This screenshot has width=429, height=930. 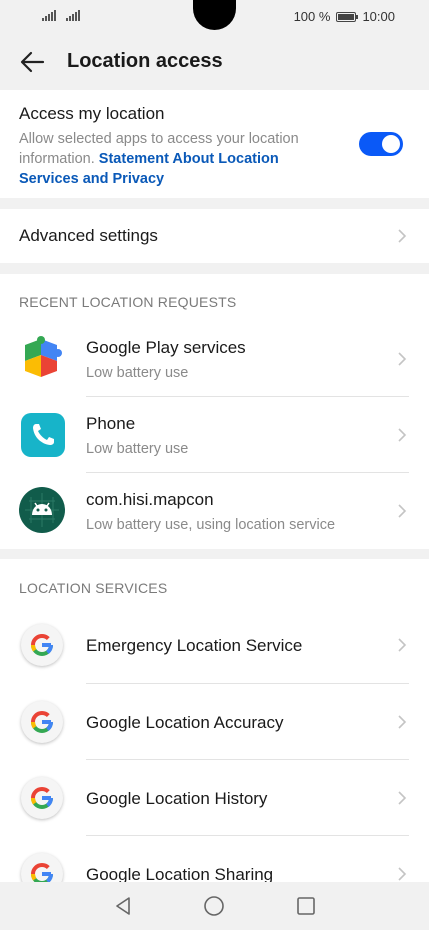 I want to click on location-services-header: LOCATION SERVICES, so click(x=93, y=588).